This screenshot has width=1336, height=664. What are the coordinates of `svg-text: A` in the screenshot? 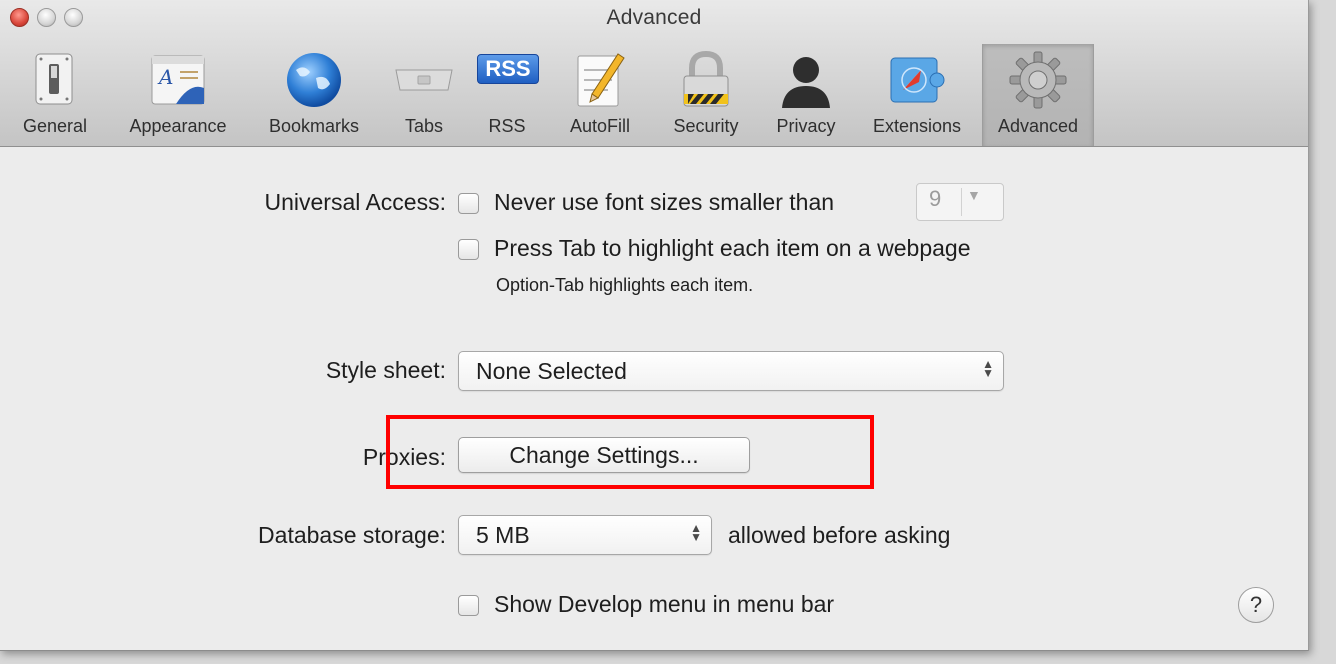 It's located at (165, 77).